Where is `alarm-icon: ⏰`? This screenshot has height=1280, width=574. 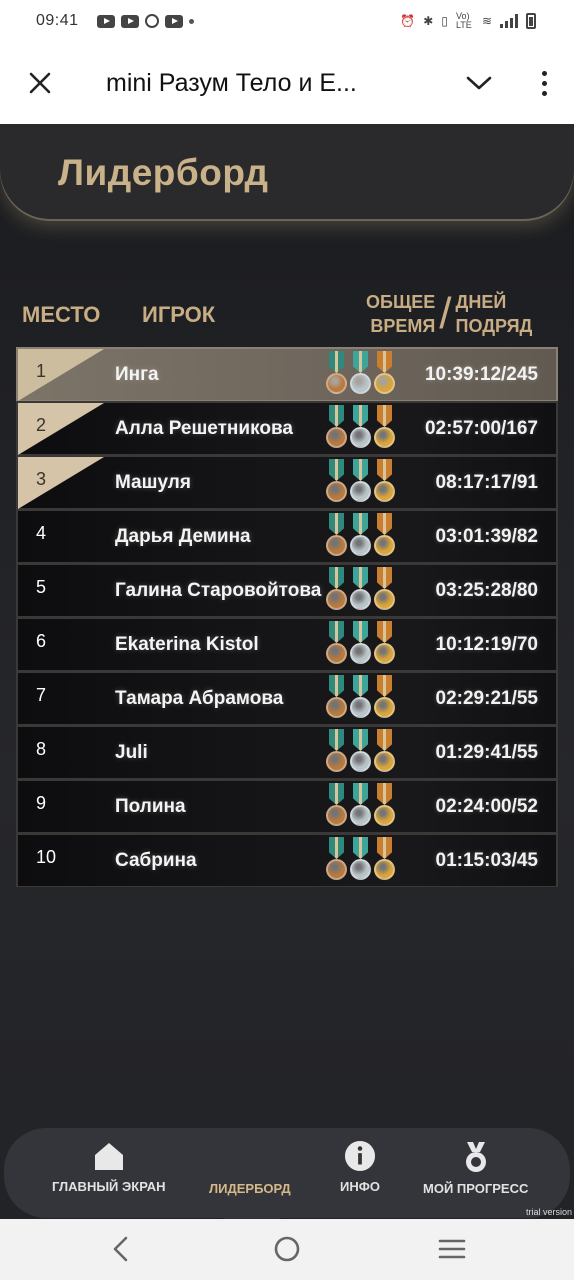
alarm-icon: ⏰ is located at coordinates (408, 21).